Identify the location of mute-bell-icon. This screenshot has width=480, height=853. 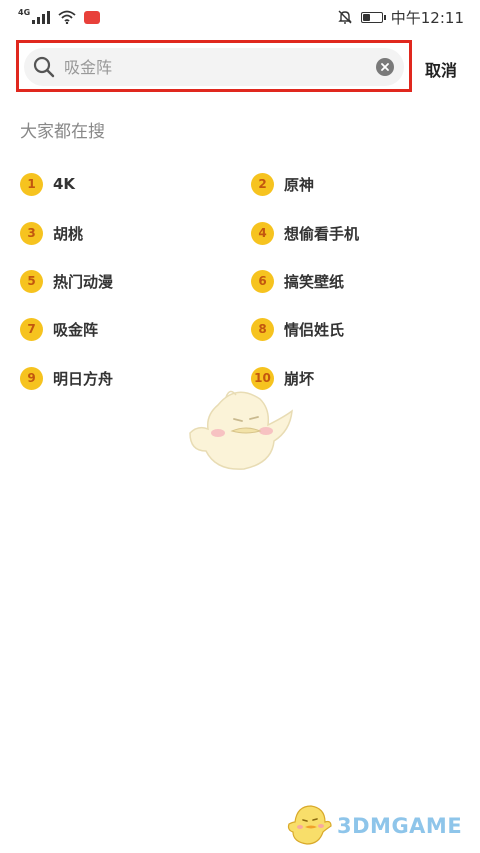
(345, 17).